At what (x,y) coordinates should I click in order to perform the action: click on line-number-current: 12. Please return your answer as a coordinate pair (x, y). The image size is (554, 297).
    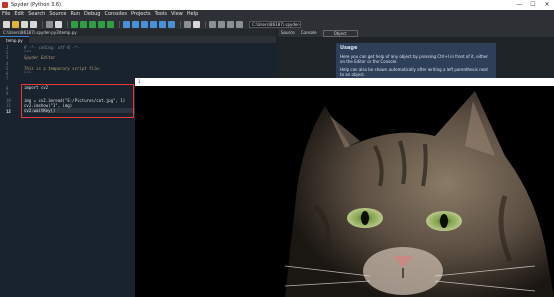
    Looking at the image, I should click on (8, 111).